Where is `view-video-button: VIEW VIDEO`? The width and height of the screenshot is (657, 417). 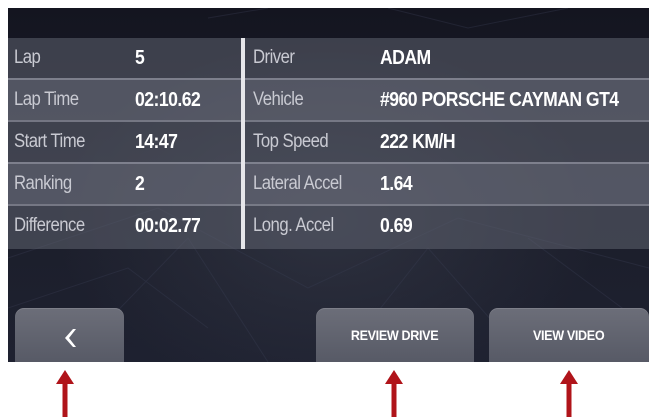 view-video-button: VIEW VIDEO is located at coordinates (569, 335).